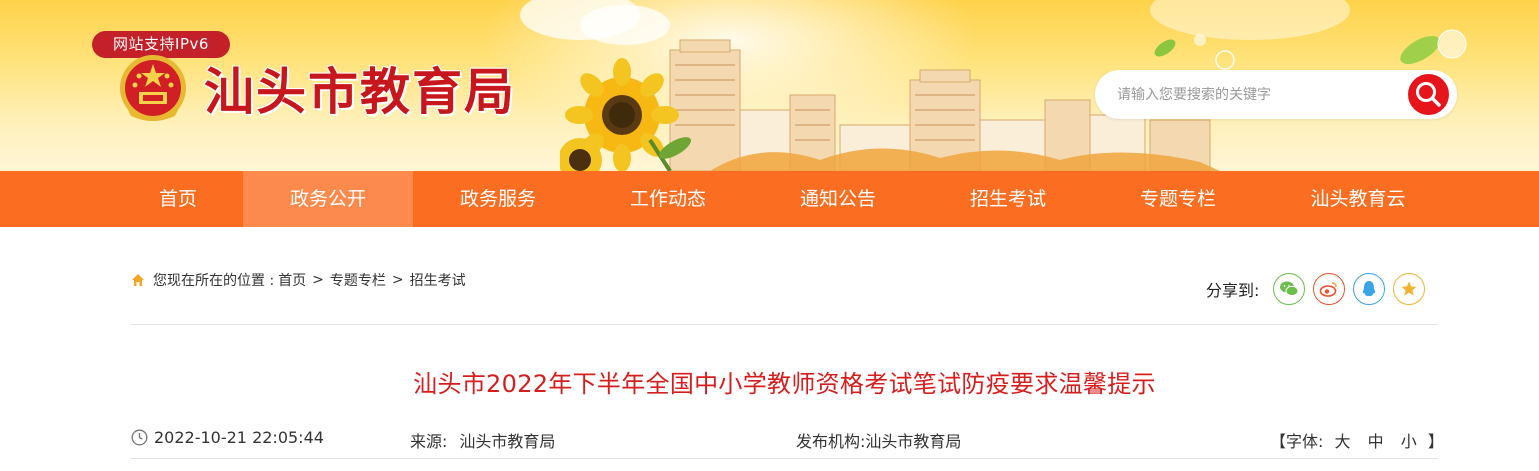  Describe the element at coordinates (239, 437) in the screenshot. I see `datetime-value: 2022-10-21 22:05:44` at that location.